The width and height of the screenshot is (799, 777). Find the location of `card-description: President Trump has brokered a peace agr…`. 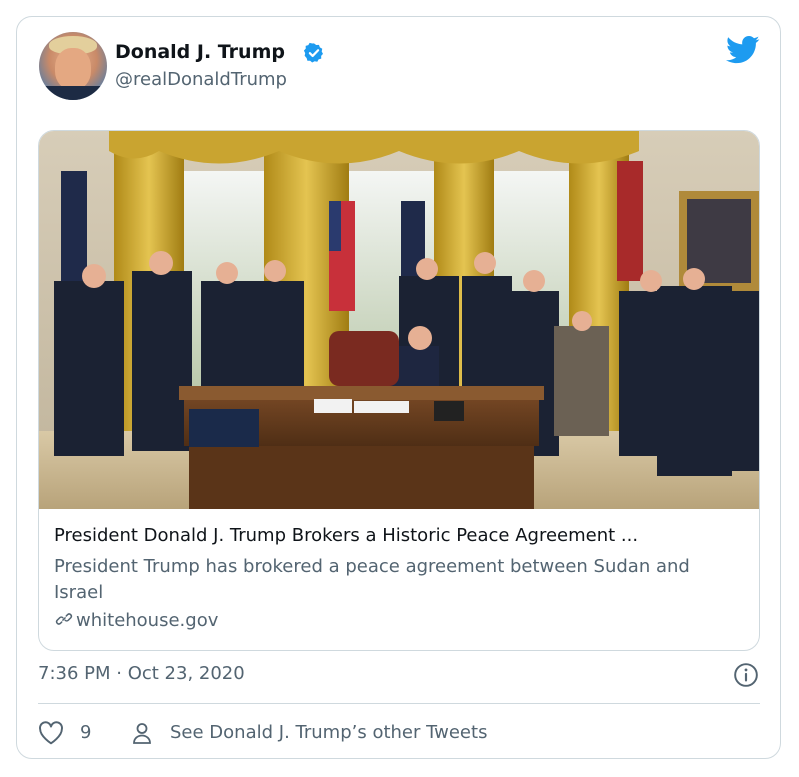

card-description: President Trump has brokered a peace agr… is located at coordinates (372, 579).